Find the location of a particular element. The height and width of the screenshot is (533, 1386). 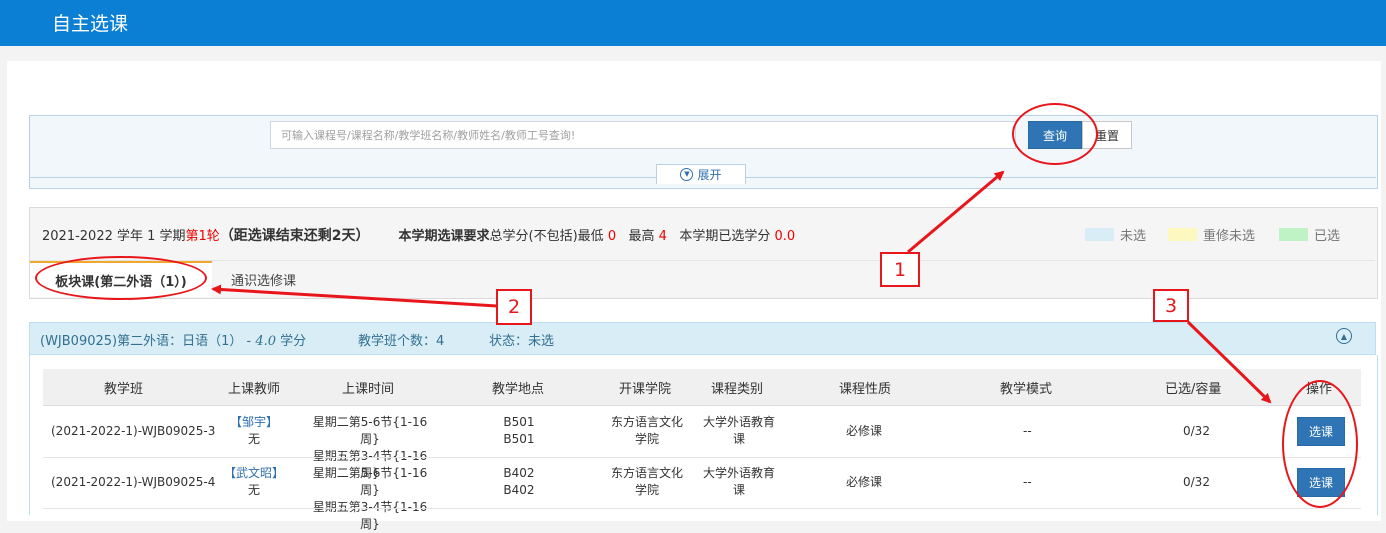

annotation-label-1: 1 is located at coordinates (900, 269).